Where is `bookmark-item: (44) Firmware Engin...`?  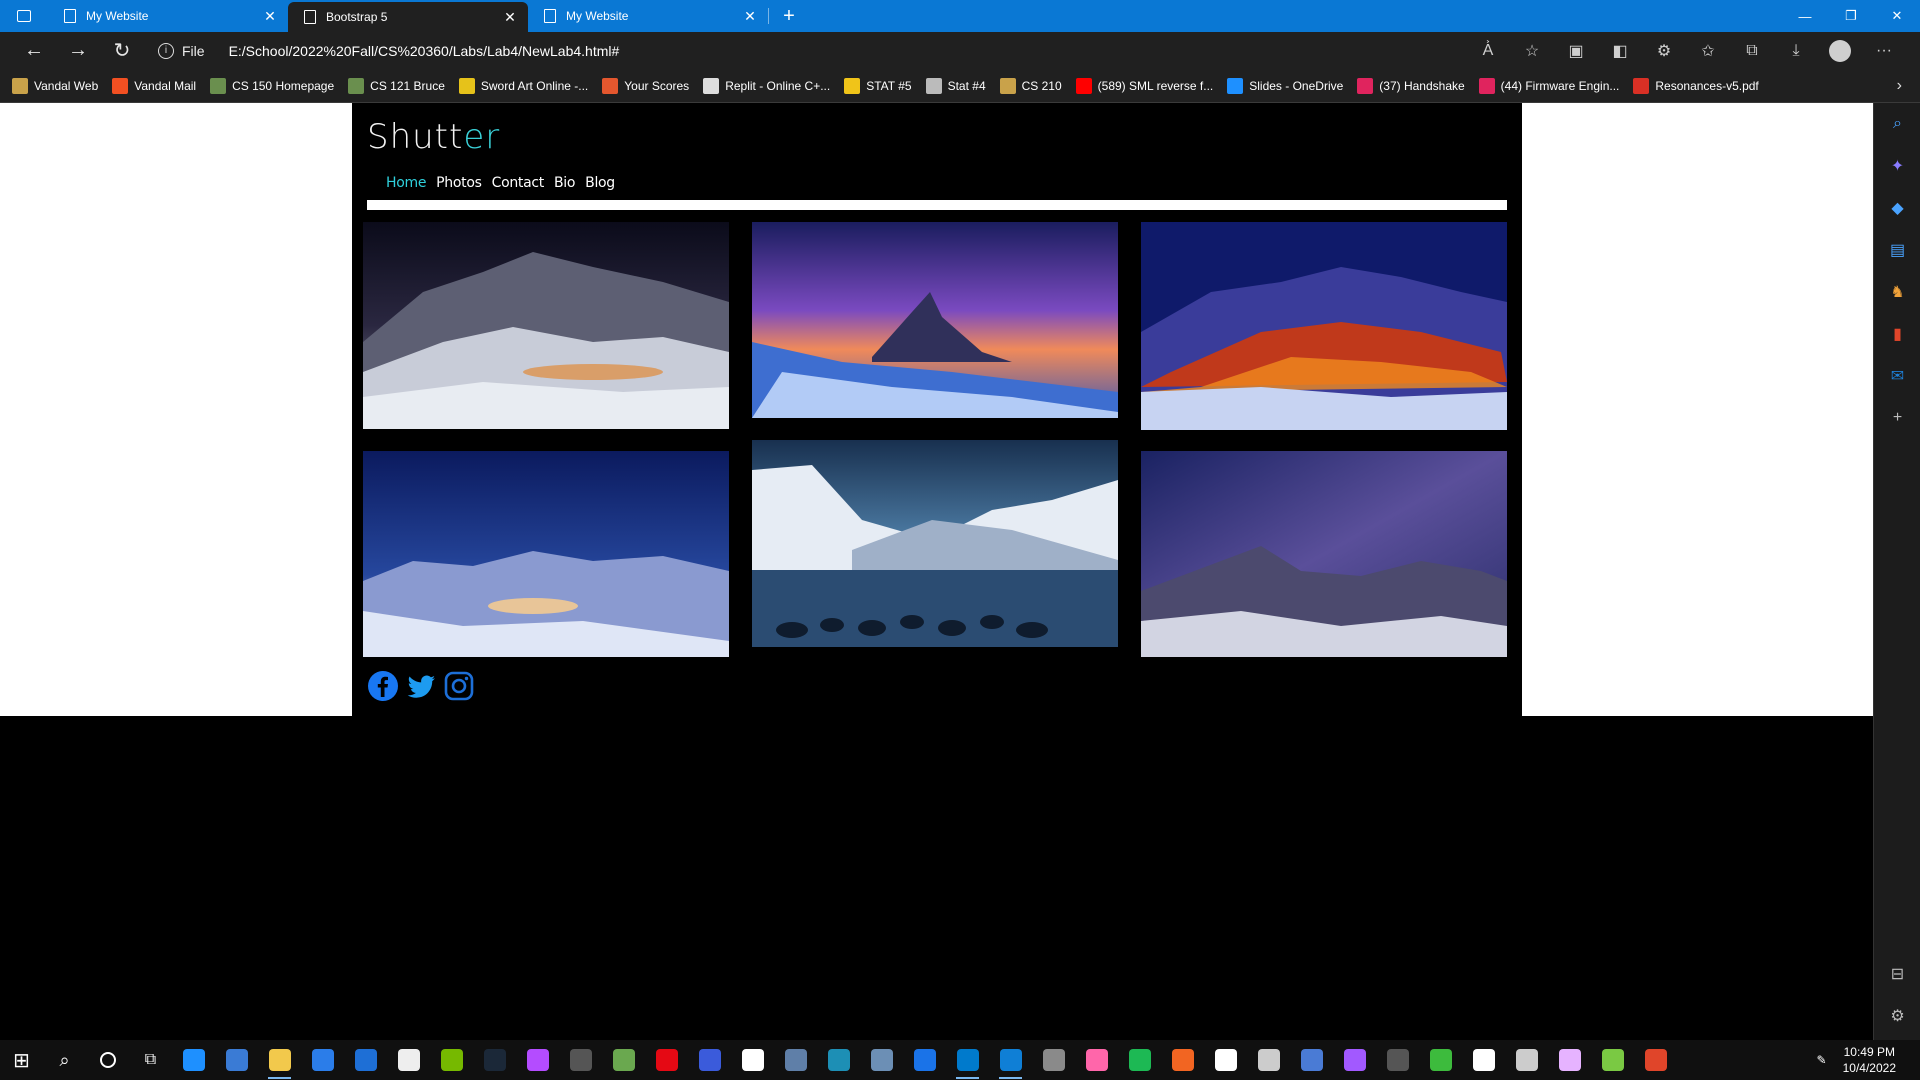 bookmark-item: (44) Firmware Engin... is located at coordinates (1548, 85).